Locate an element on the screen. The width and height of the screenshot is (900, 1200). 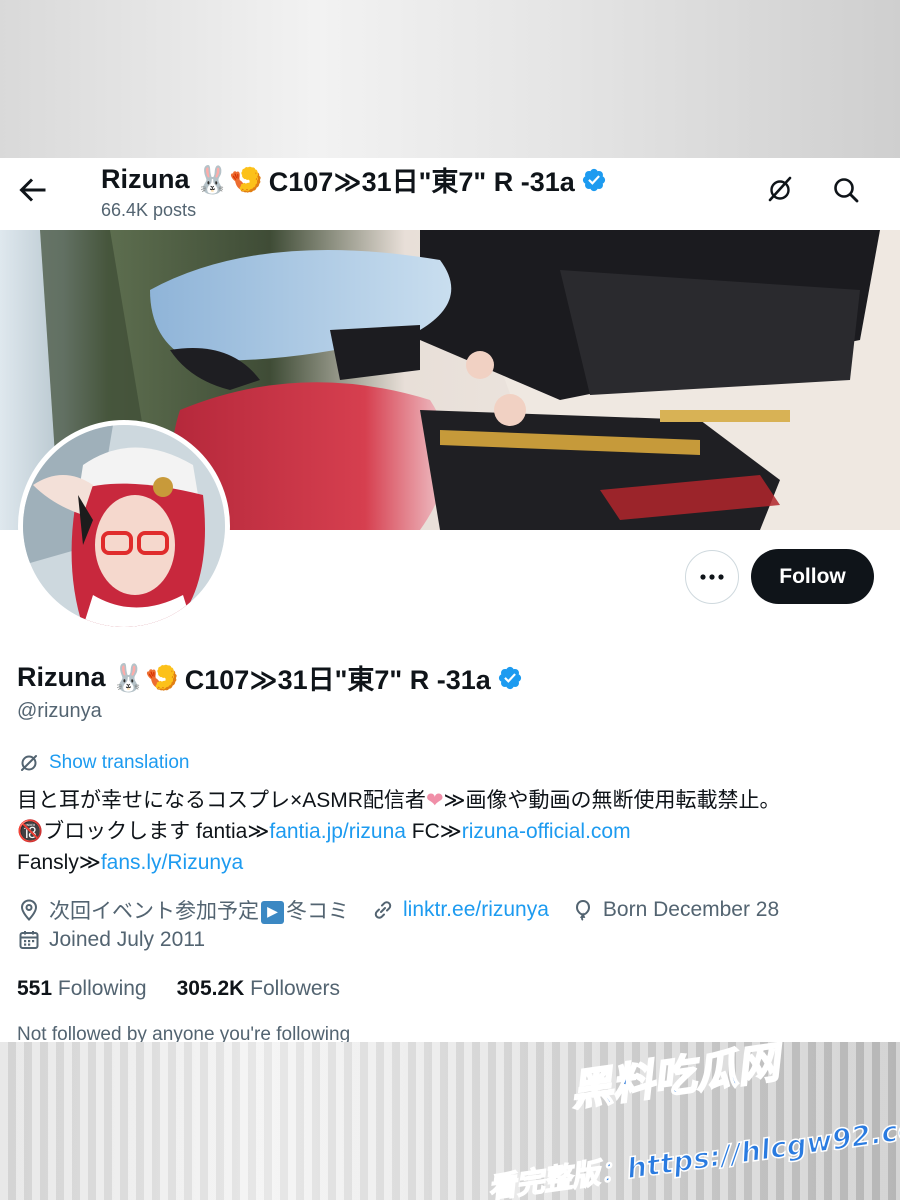
follow-button: Follow is located at coordinates (812, 576).